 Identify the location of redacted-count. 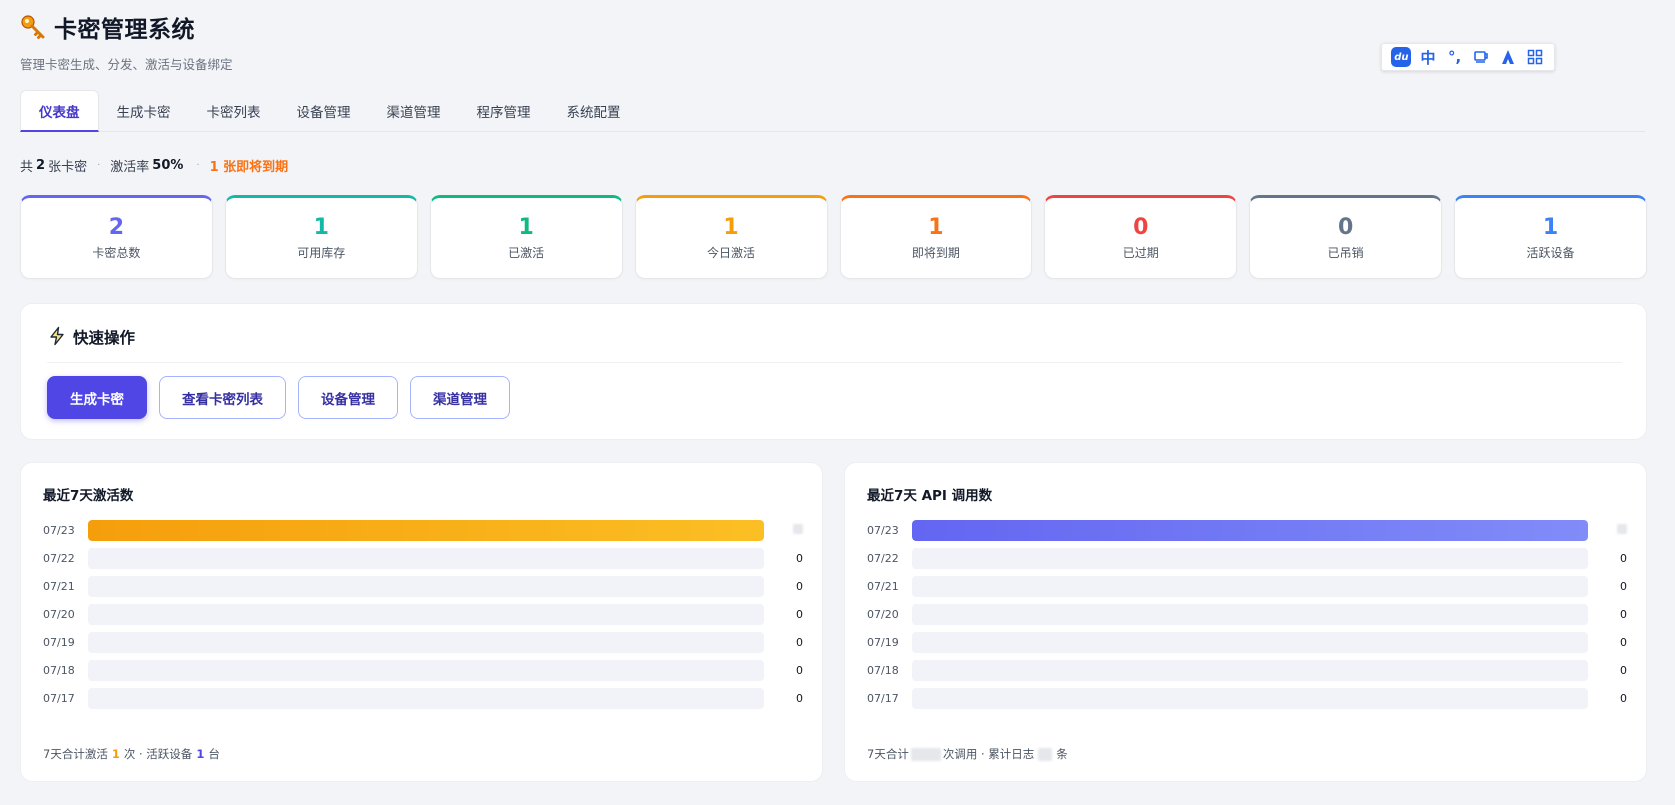
(925, 754).